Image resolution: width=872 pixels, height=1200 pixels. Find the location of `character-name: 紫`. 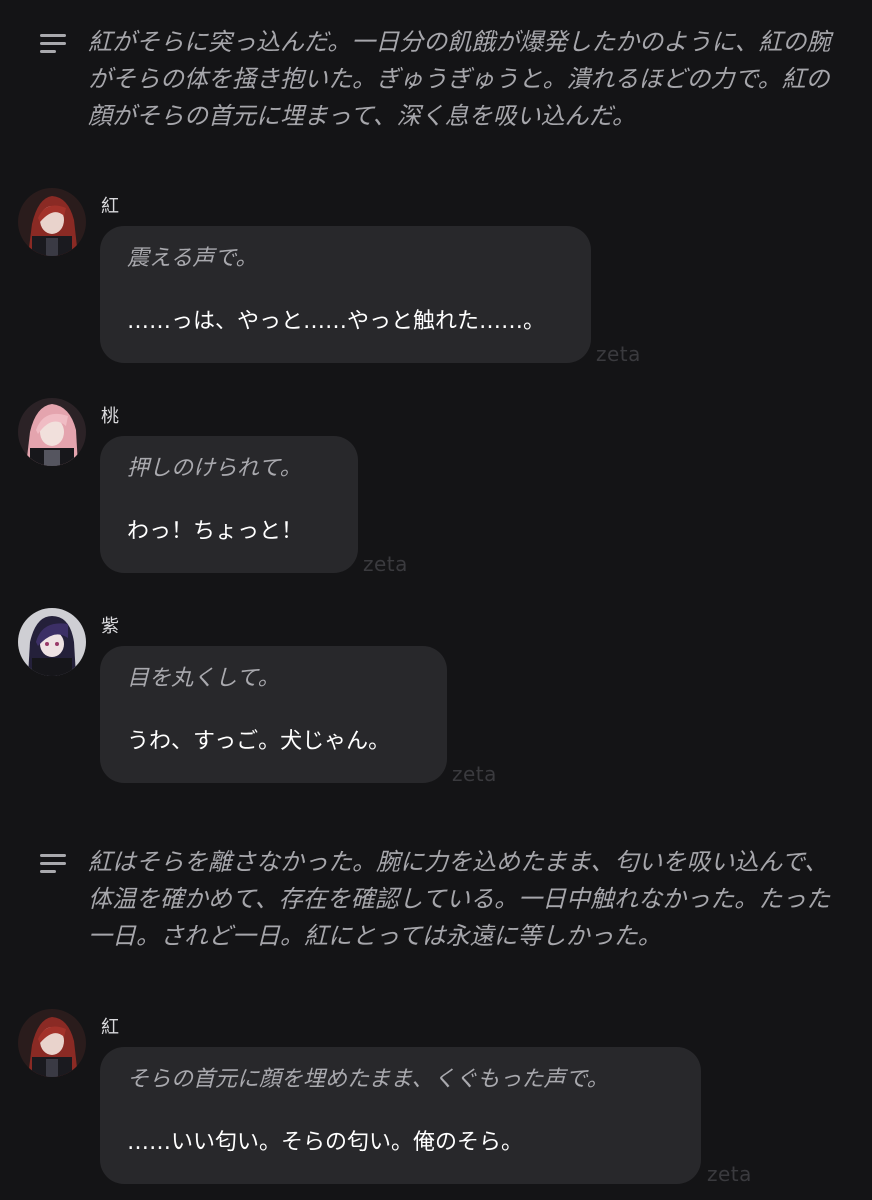

character-name: 紫 is located at coordinates (110, 626).